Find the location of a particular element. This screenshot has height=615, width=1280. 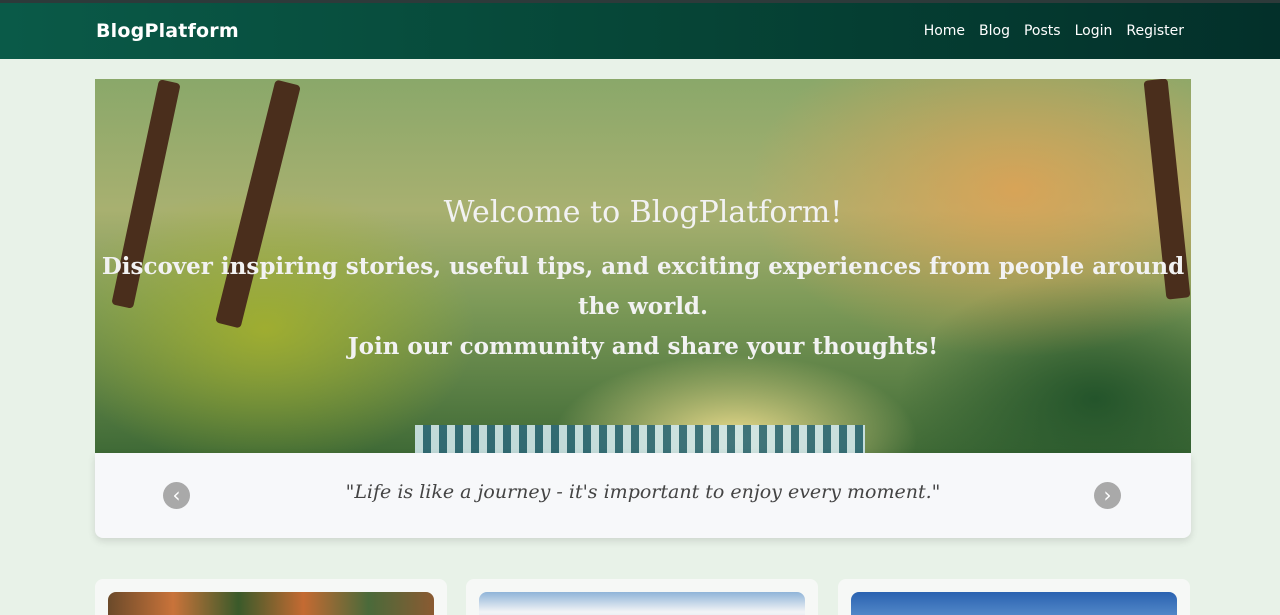

hero-title: Welcome to BlogPlatform! is located at coordinates (643, 212).